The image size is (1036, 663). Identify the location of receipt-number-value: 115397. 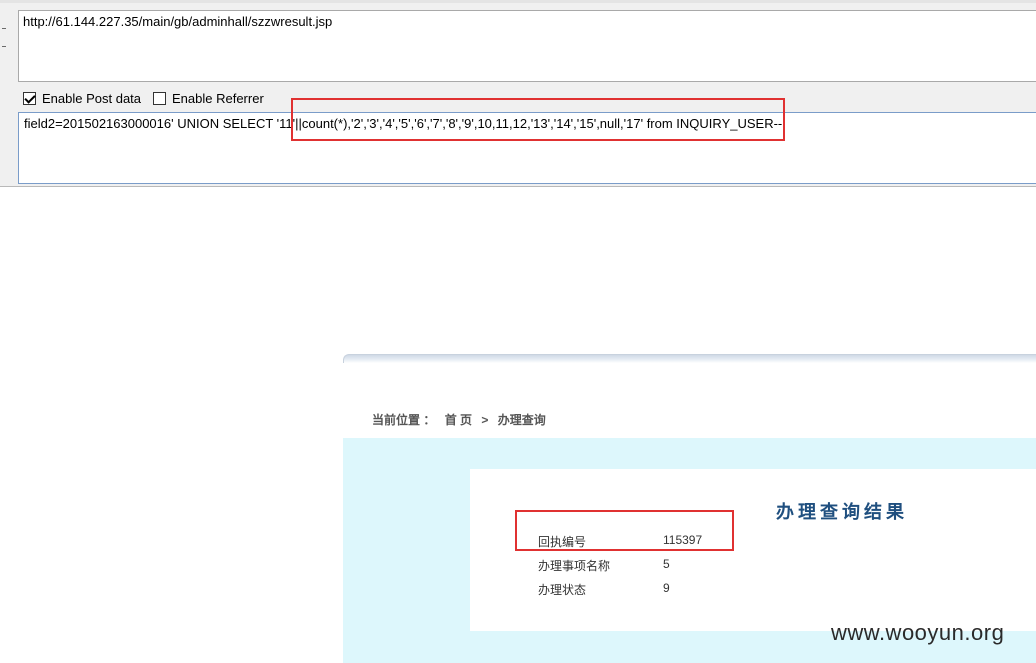
(683, 540).